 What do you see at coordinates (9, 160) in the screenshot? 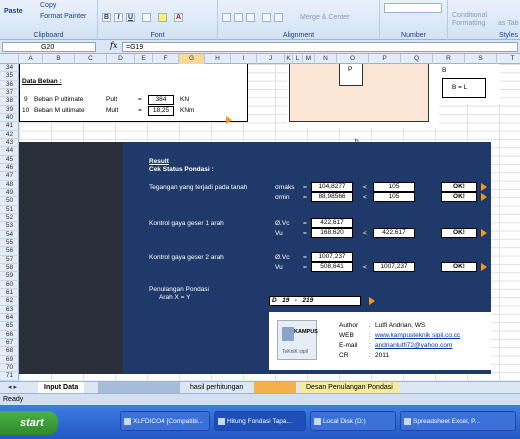
I see `row-header: 45` at bounding box center [9, 160].